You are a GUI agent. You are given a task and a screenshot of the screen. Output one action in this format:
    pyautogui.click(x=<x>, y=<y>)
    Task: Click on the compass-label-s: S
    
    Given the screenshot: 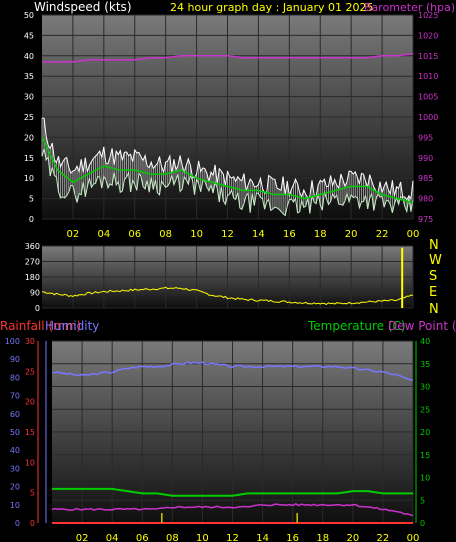 What is the action you would take?
    pyautogui.click(x=433, y=276)
    